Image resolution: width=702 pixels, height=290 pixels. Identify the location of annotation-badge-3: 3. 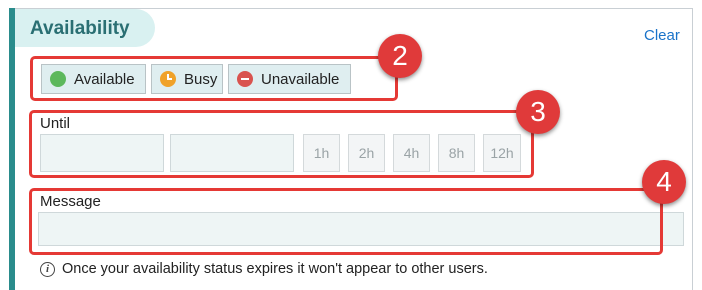
(538, 112).